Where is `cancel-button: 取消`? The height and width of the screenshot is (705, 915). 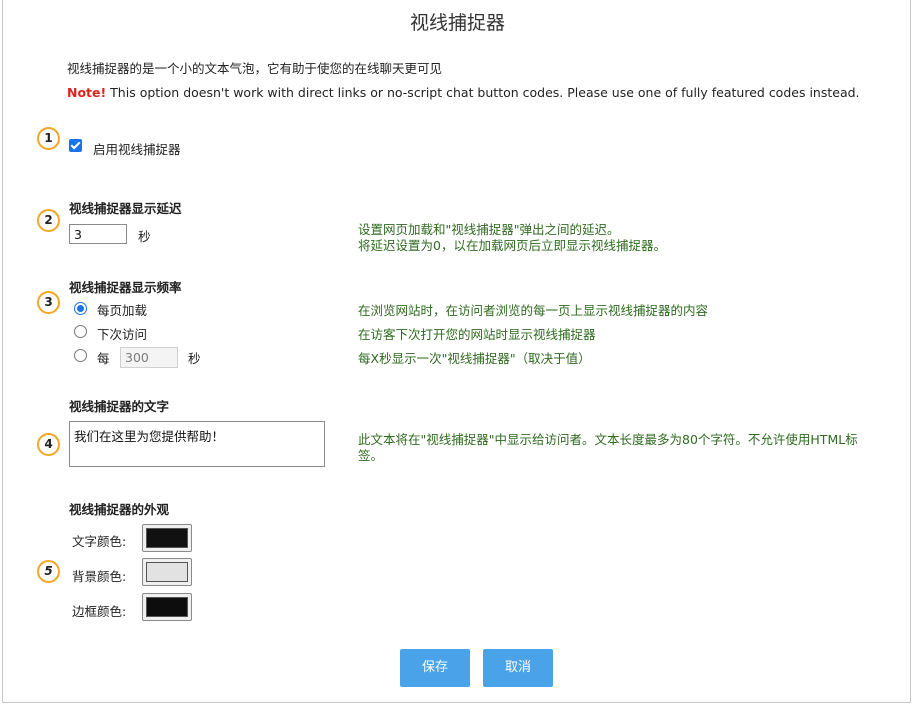 cancel-button: 取消 is located at coordinates (518, 668).